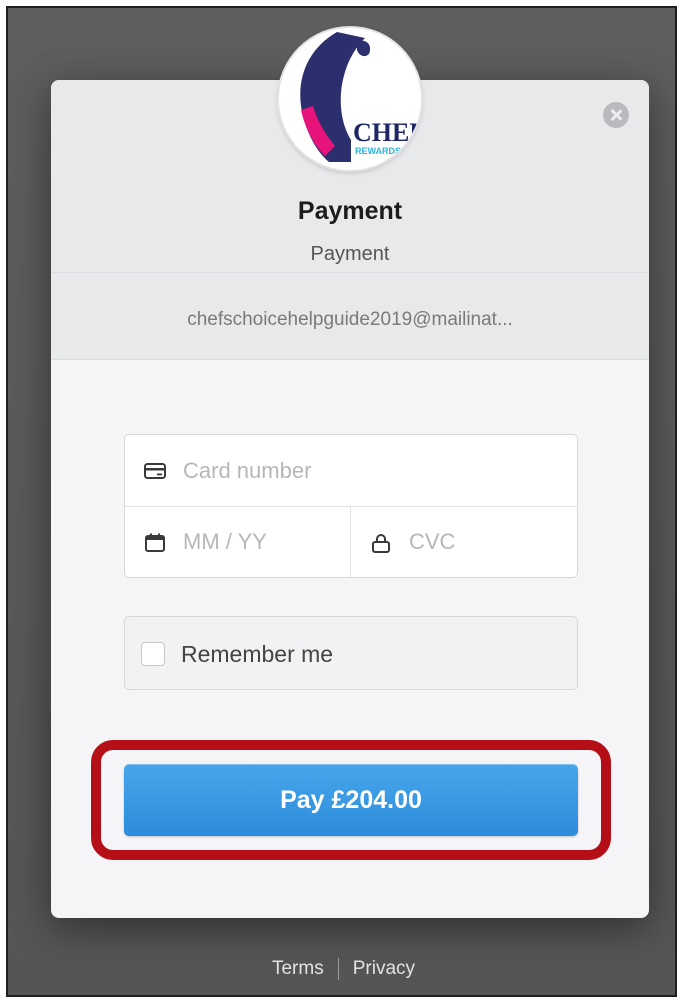 The width and height of the screenshot is (683, 1003). What do you see at coordinates (373, 470) in the screenshot?
I see `card-number-input` at bounding box center [373, 470].